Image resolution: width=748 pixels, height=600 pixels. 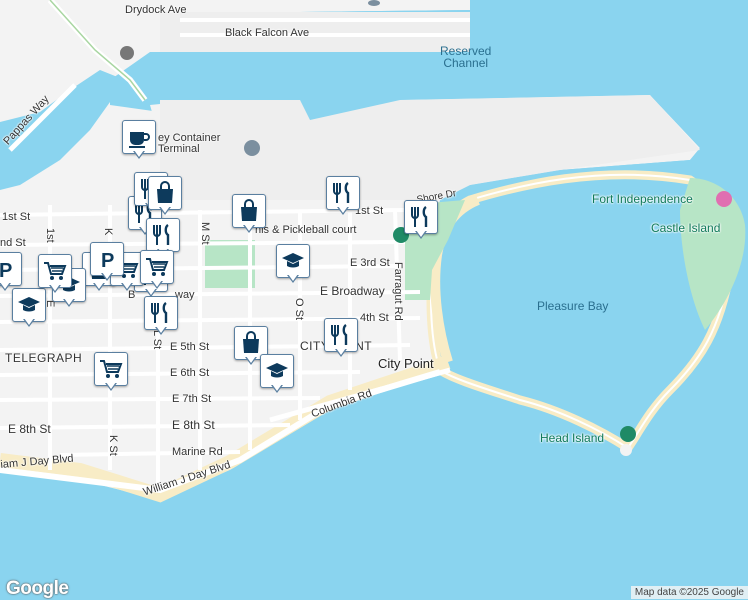 What do you see at coordinates (352, 291) in the screenshot?
I see `e-broadway-label: E Broadway` at bounding box center [352, 291].